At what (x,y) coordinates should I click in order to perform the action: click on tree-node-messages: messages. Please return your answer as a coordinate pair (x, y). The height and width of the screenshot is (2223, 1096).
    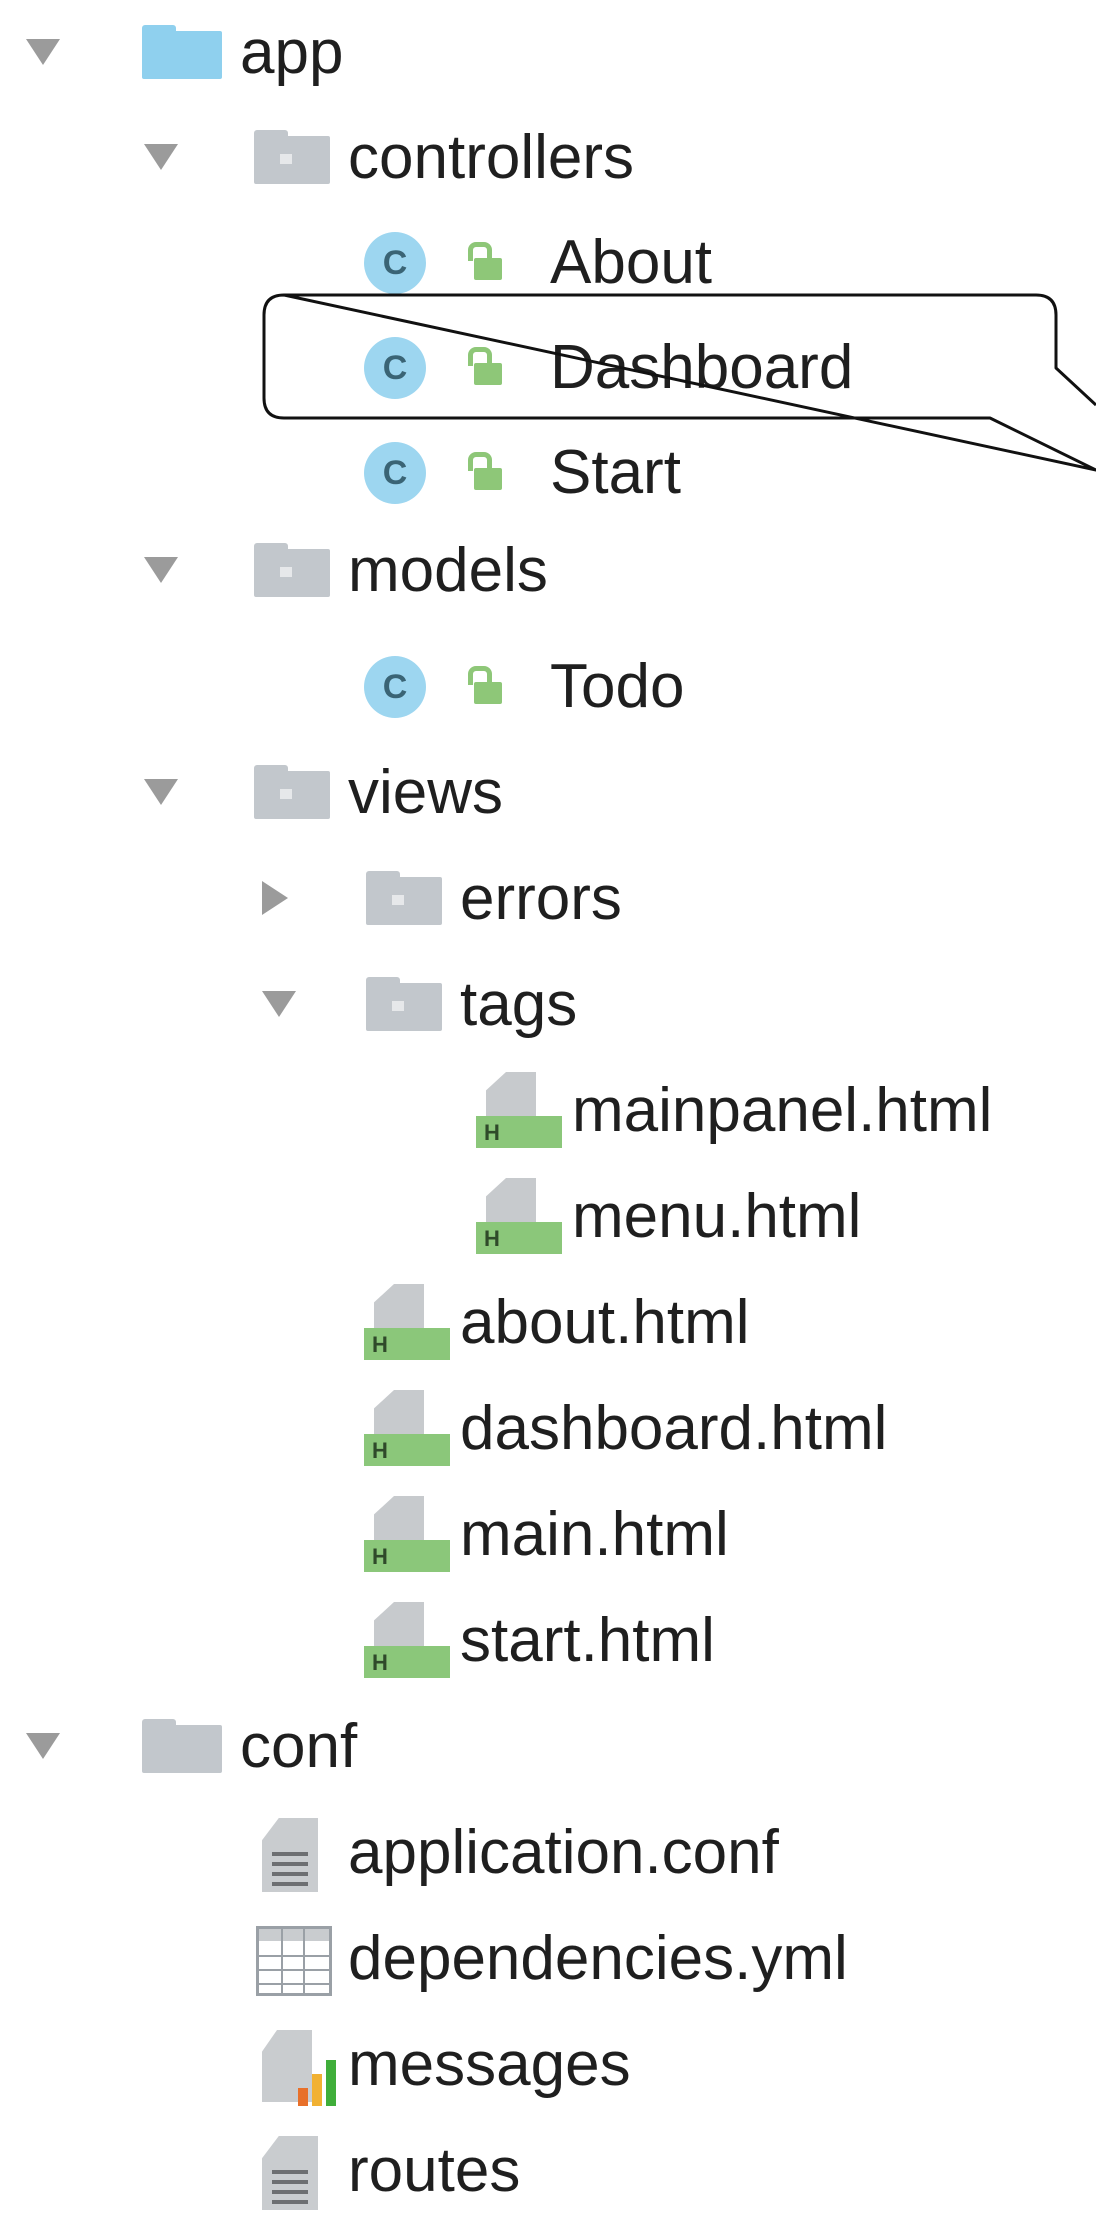
    Looking at the image, I should click on (548, 2064).